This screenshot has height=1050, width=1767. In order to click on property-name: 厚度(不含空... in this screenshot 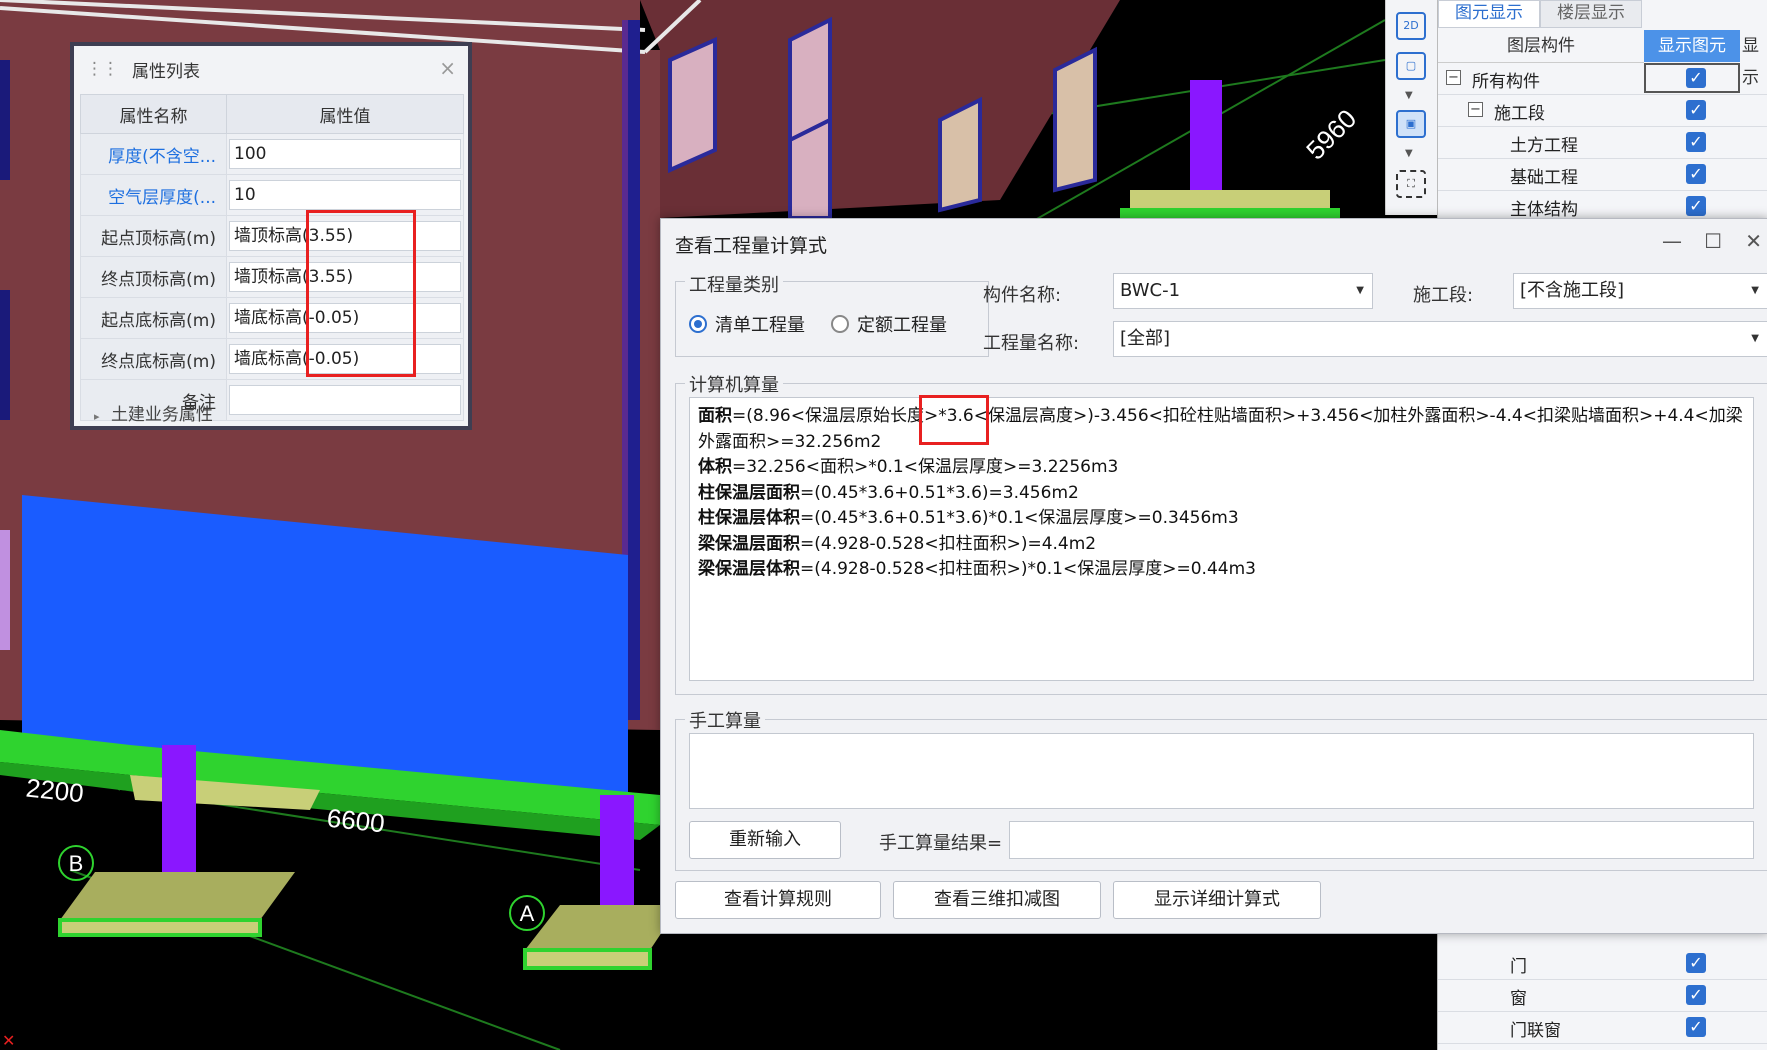, I will do `click(153, 154)`.